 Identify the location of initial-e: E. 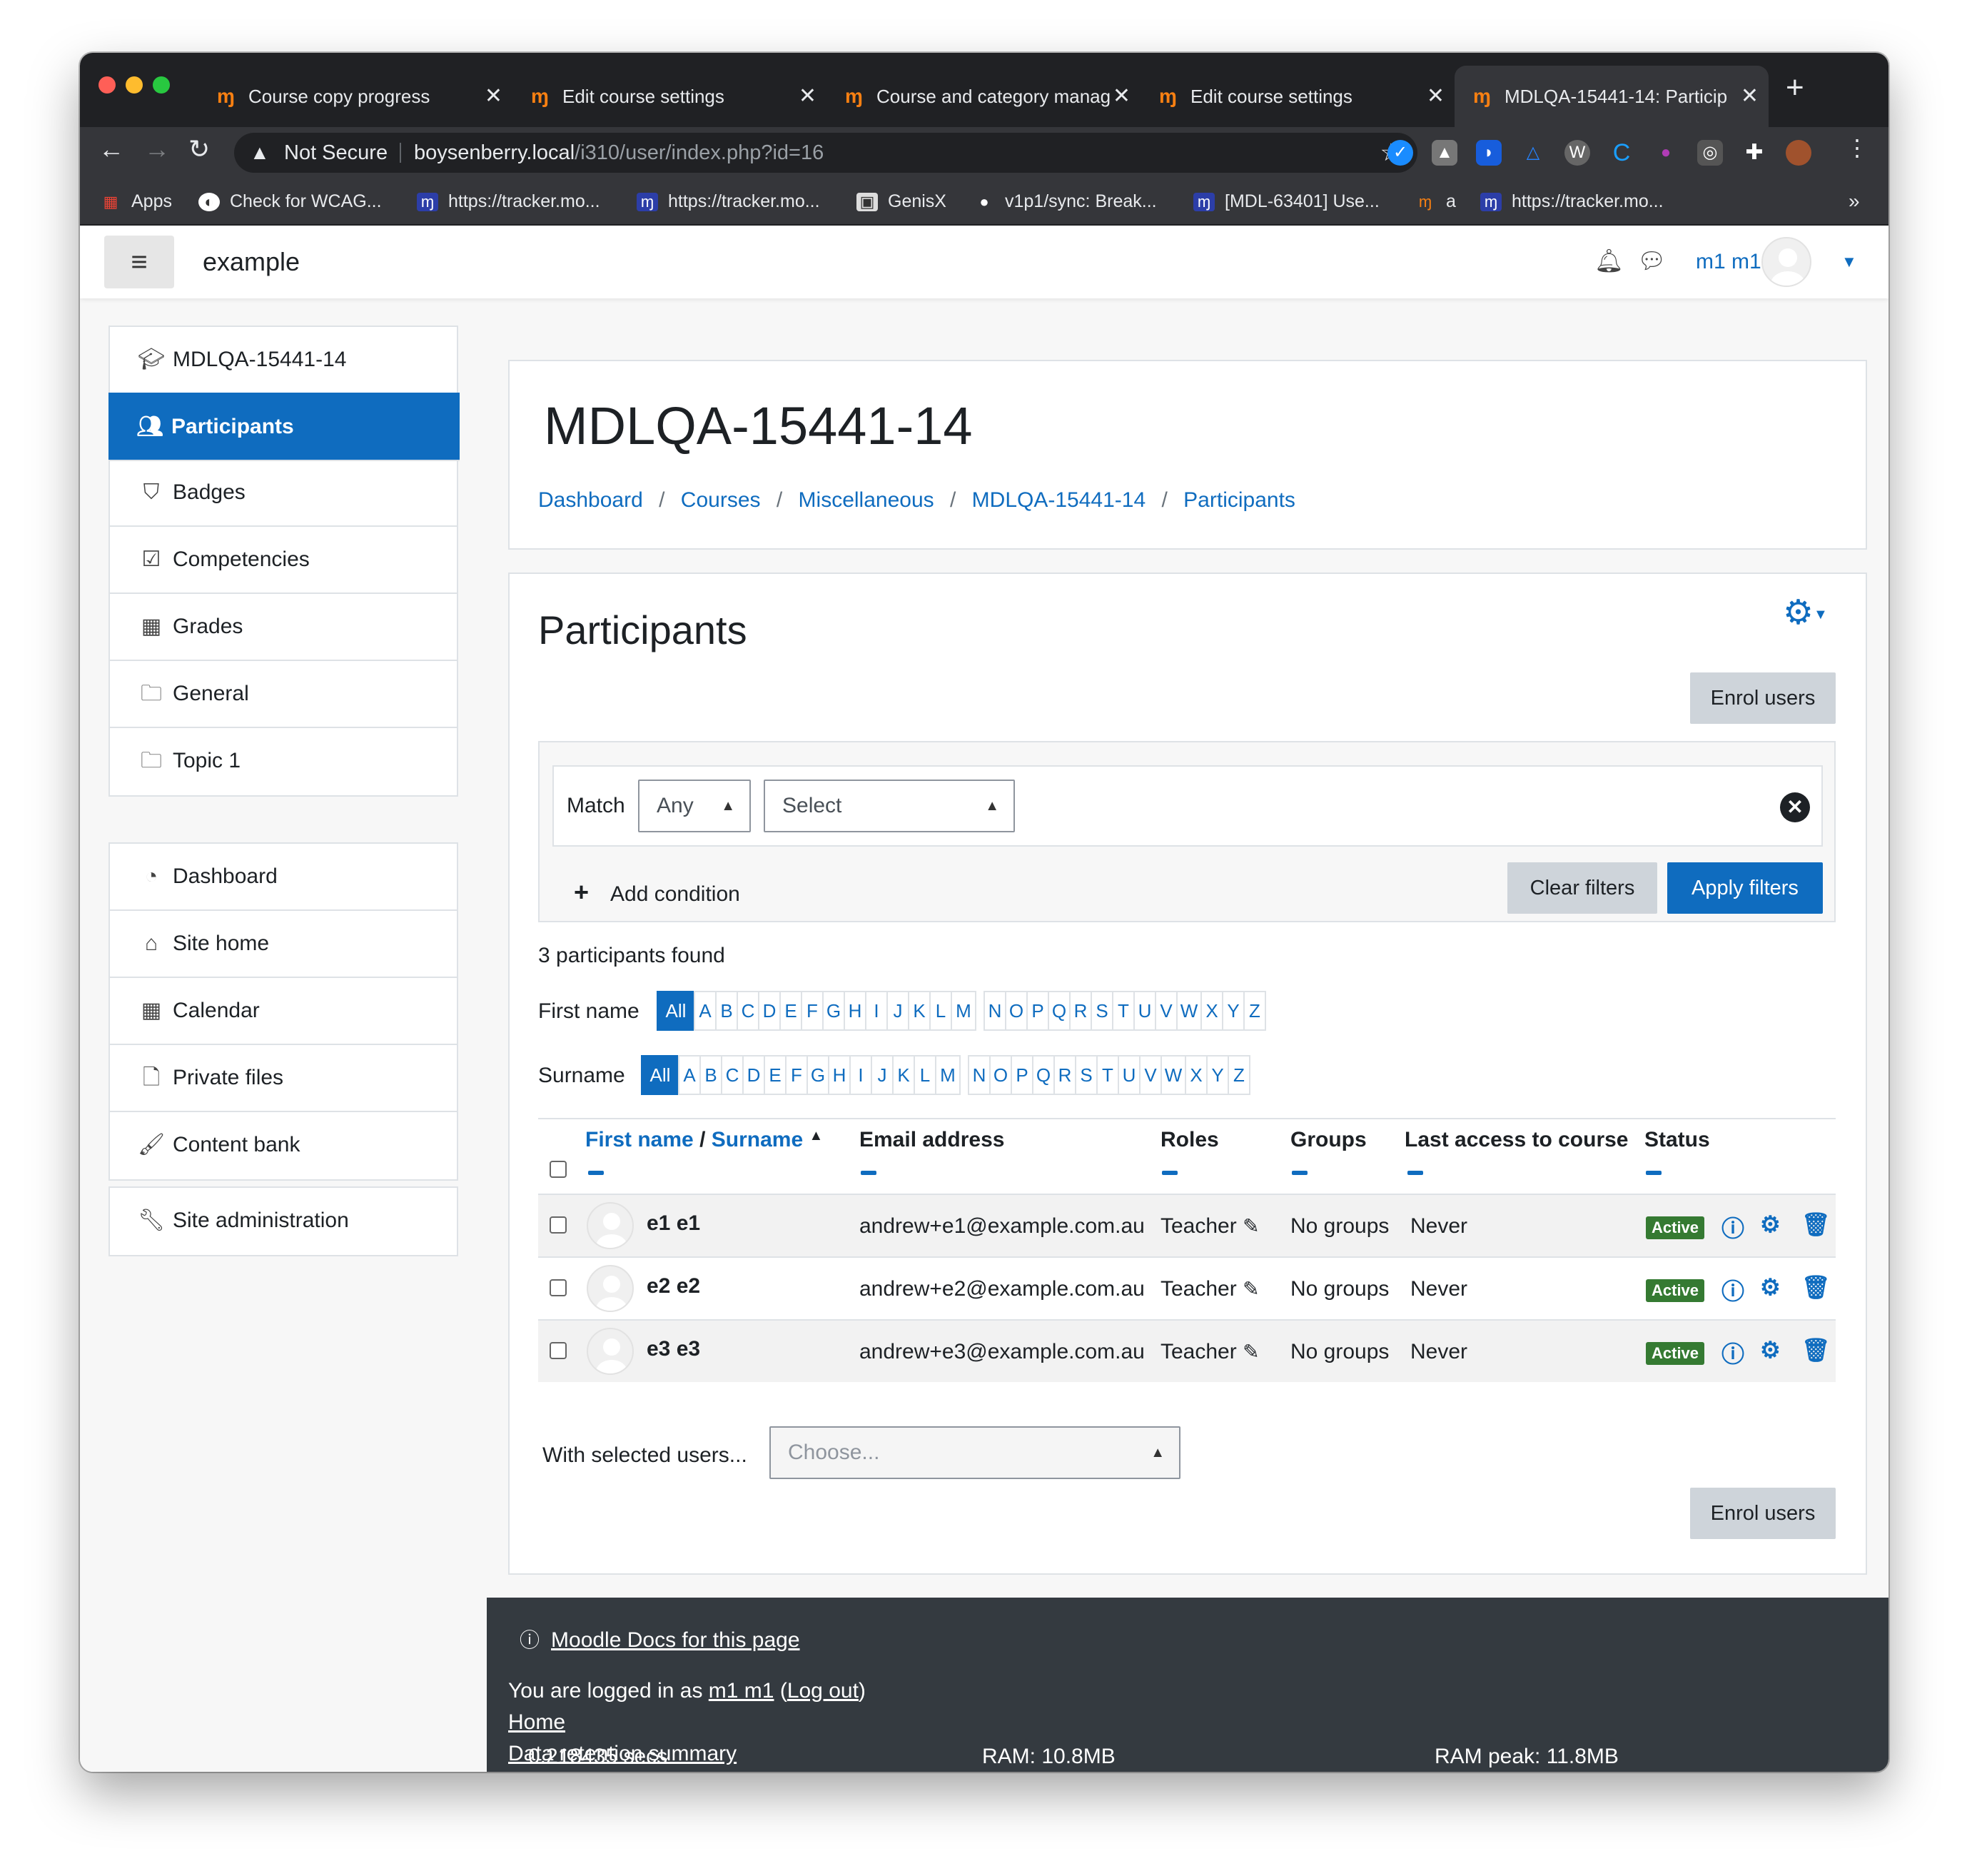
(775, 1075).